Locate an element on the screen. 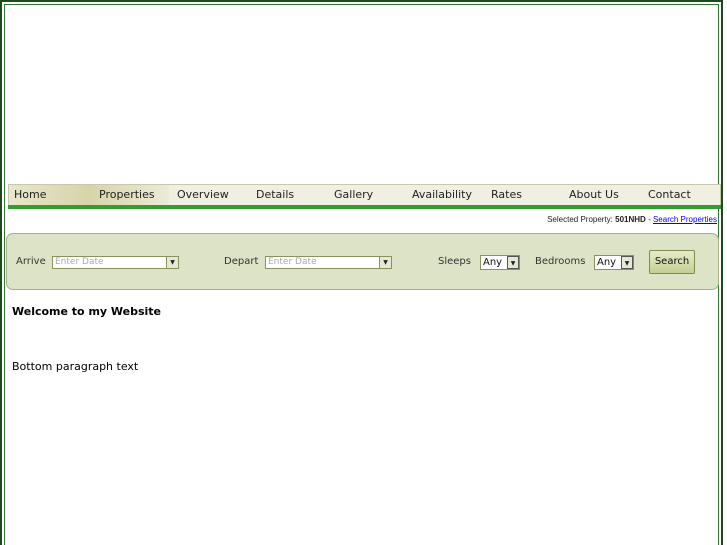  search-button: Search is located at coordinates (672, 262).